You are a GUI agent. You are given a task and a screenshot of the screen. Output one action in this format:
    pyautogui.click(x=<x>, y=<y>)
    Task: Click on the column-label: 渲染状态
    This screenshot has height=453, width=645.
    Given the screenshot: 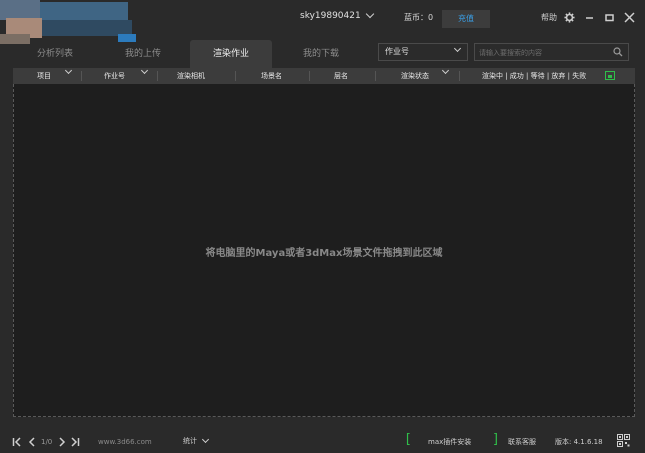 What is the action you would take?
    pyautogui.click(x=415, y=76)
    